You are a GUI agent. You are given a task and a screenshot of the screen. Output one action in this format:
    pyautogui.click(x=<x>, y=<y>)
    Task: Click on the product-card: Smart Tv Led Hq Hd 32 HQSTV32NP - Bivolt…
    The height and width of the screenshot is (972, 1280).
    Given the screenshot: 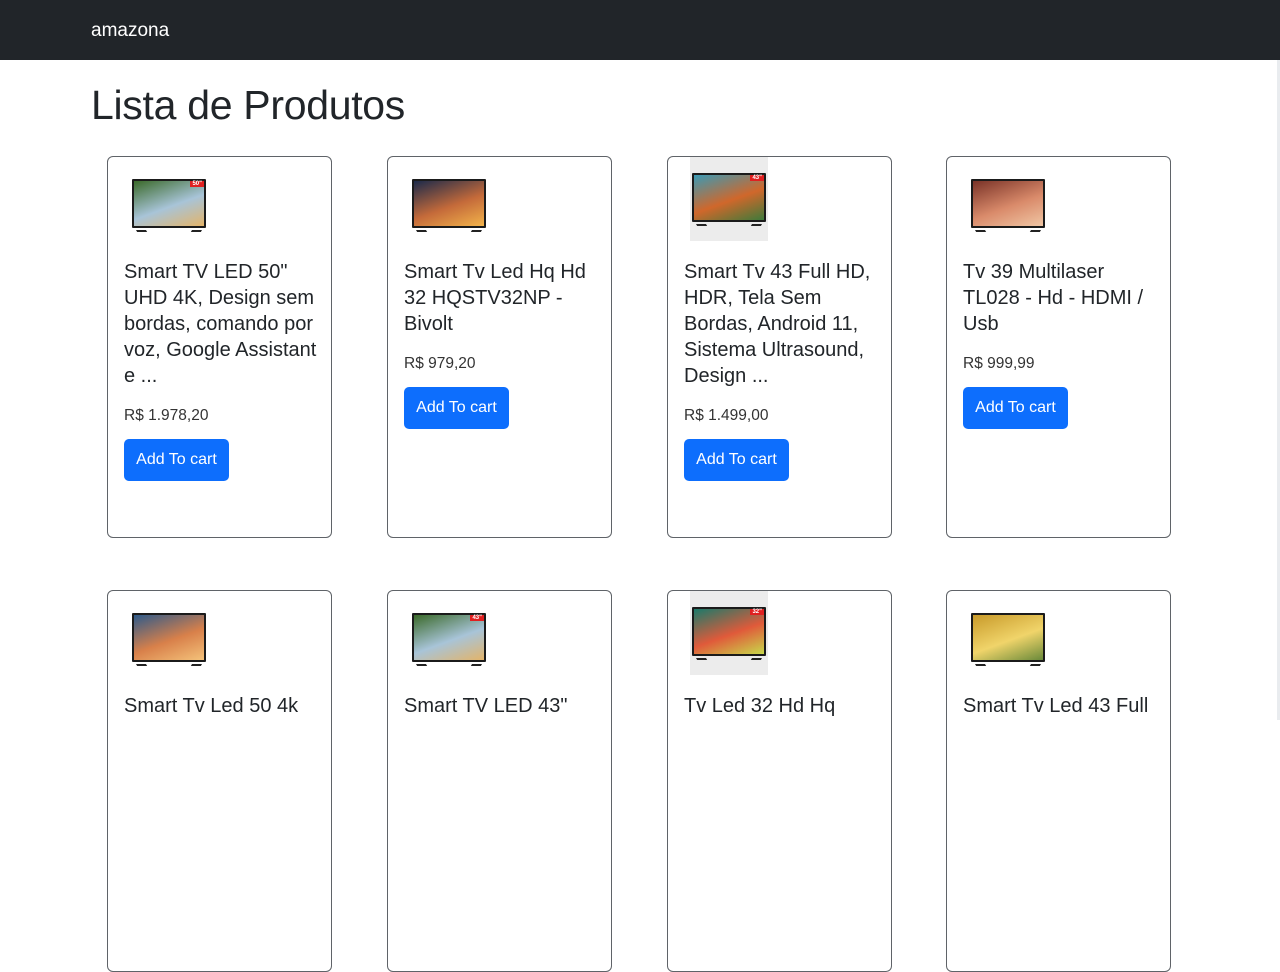 What is the action you would take?
    pyautogui.click(x=499, y=347)
    